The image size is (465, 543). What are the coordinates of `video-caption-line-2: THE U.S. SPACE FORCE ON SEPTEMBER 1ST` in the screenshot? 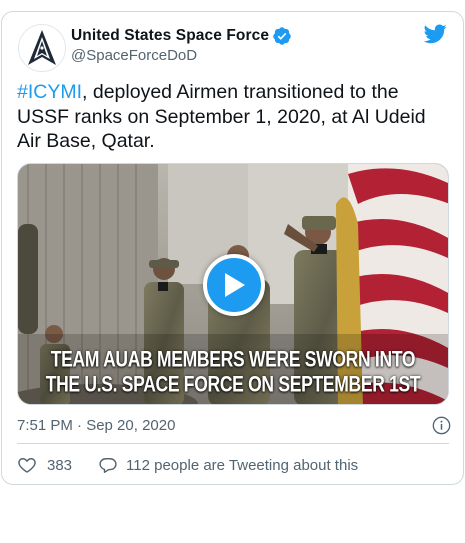 It's located at (233, 384).